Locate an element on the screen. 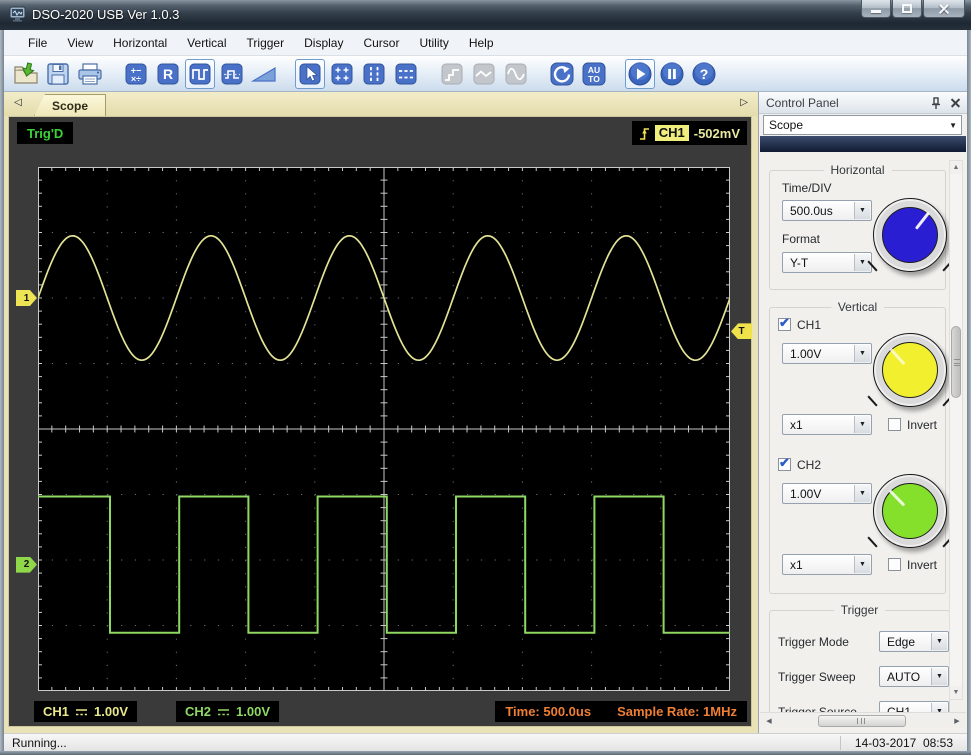  ch1-marker: 1 is located at coordinates (26, 298).